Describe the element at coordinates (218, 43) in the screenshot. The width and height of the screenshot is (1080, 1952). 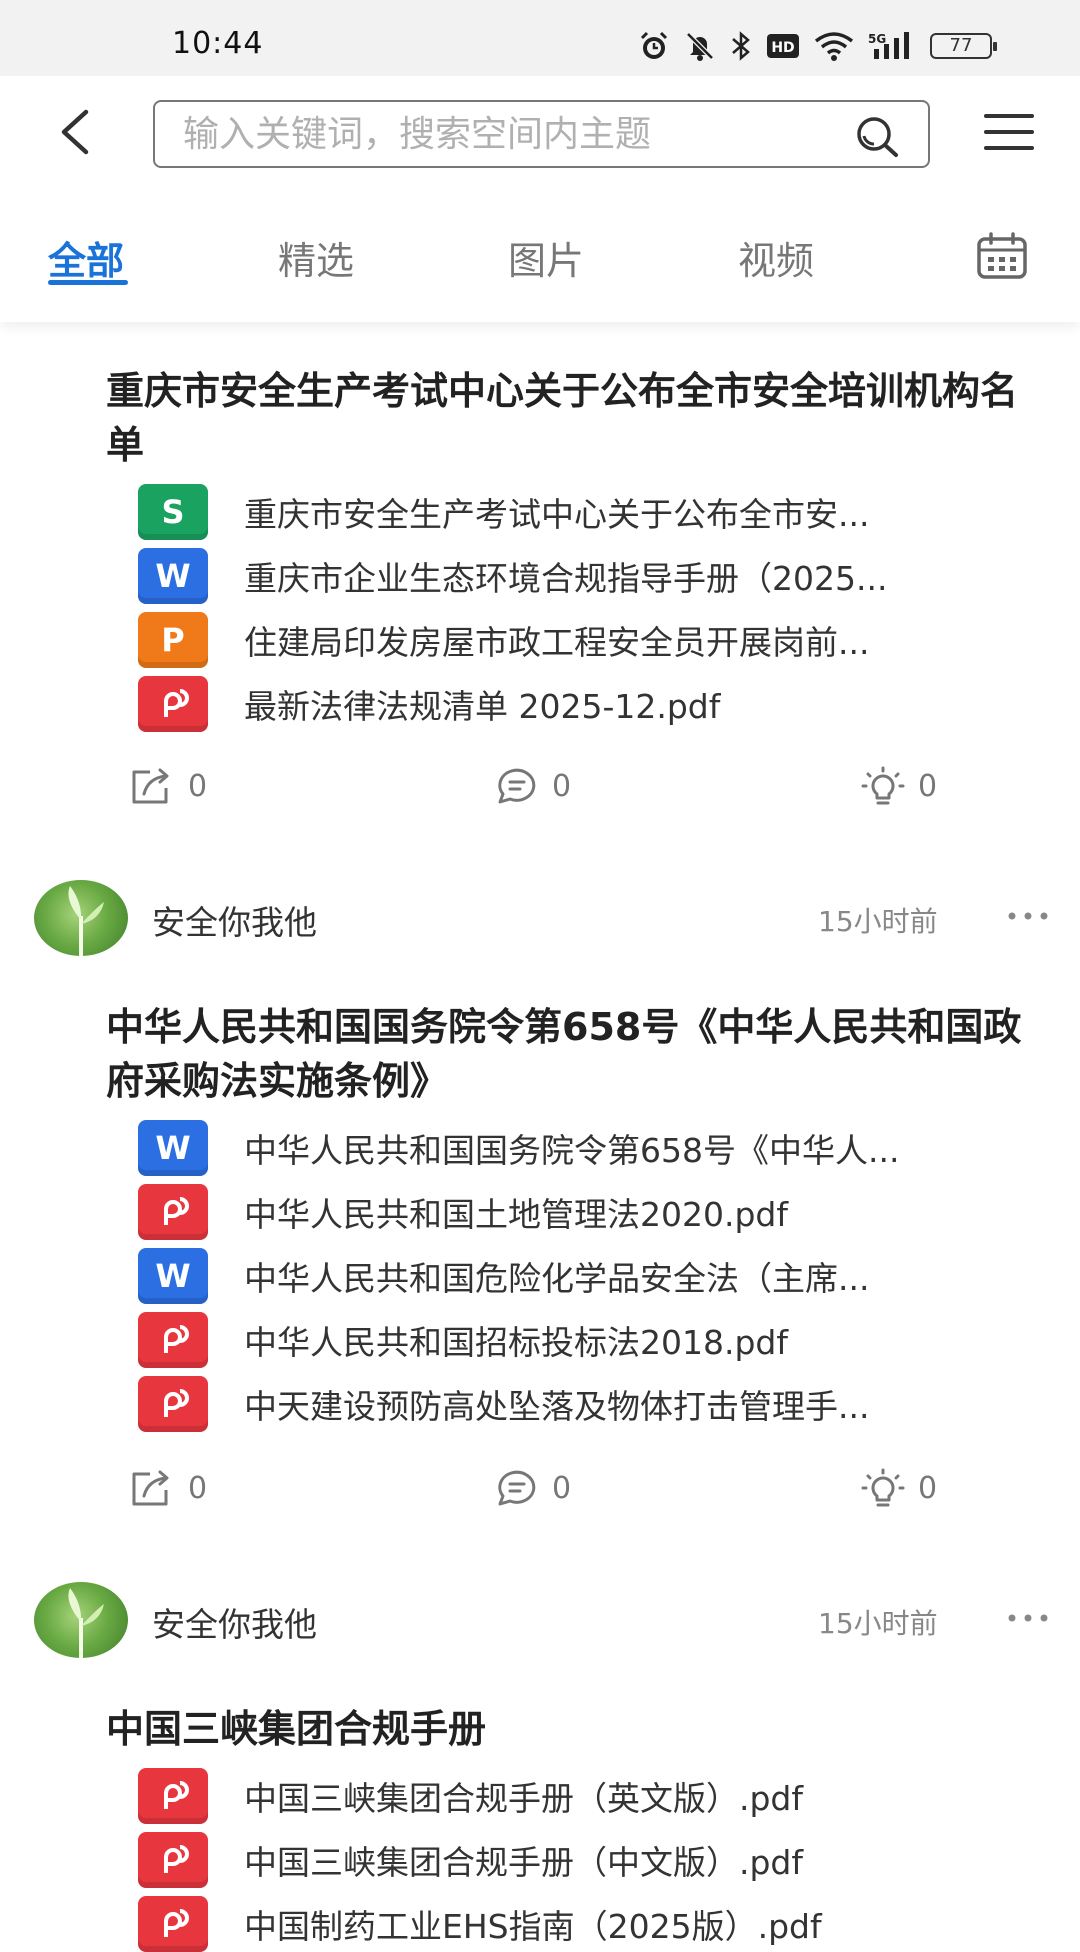
I see `status-time: 10:44` at that location.